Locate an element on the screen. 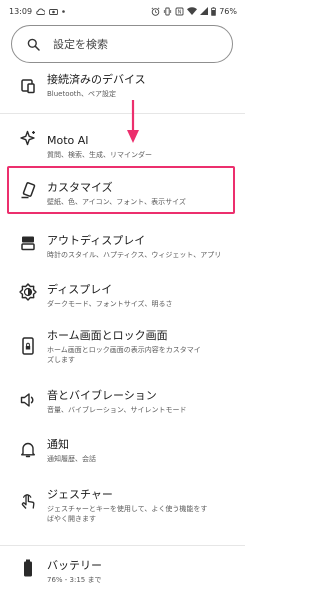 The width and height of the screenshot is (320, 600). settings-item-title: バッテリー is located at coordinates (74, 565).